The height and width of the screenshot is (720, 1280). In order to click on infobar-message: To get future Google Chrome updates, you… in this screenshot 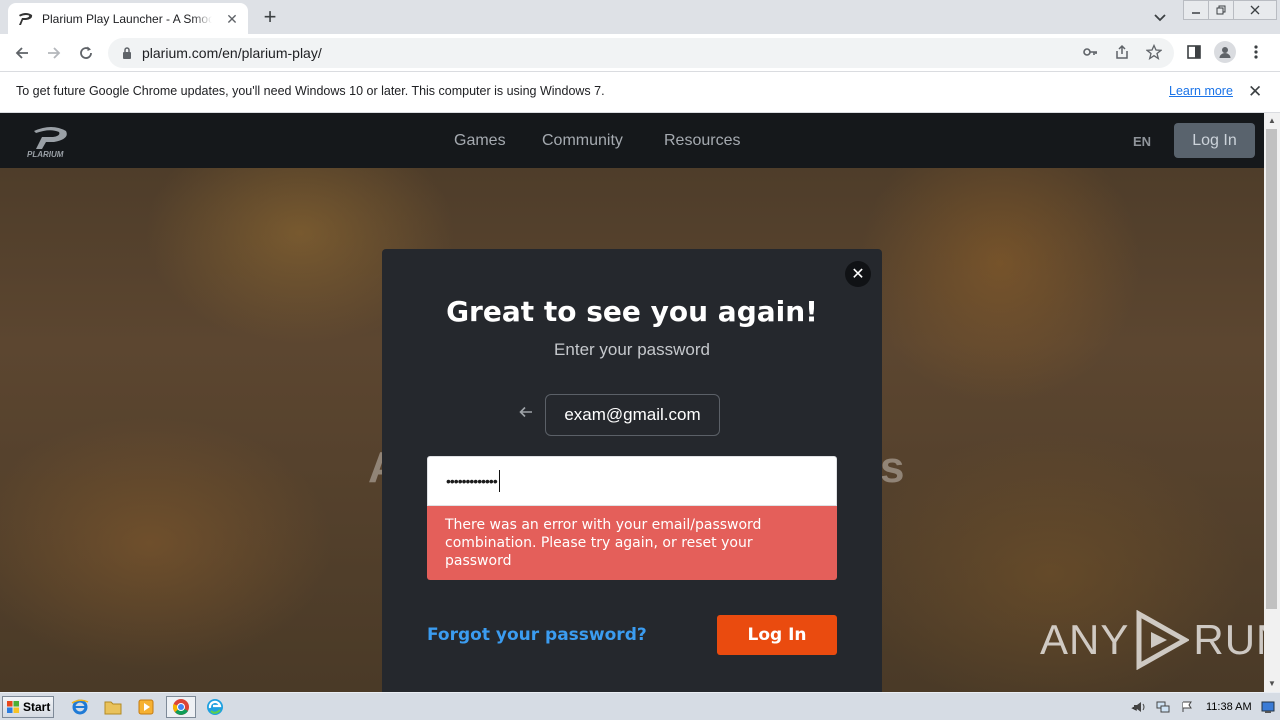, I will do `click(310, 91)`.